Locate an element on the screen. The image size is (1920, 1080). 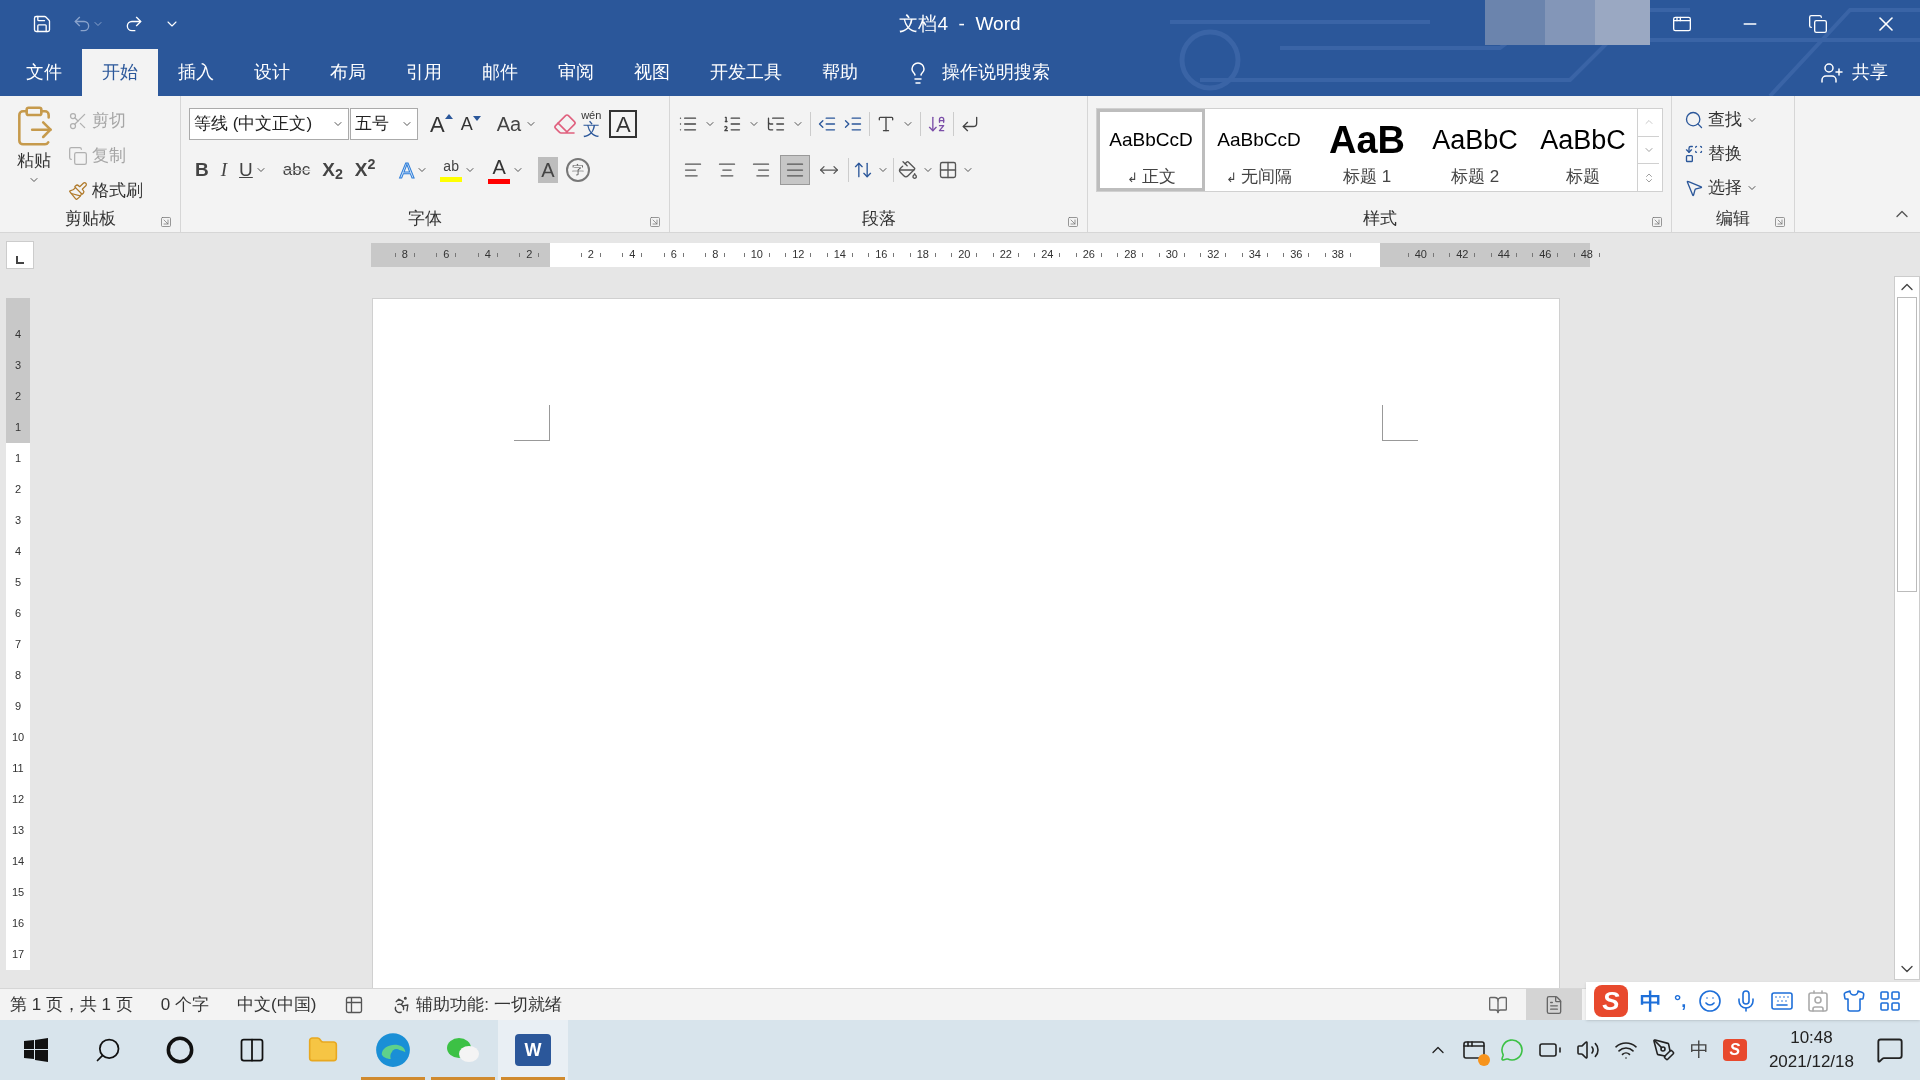
style-gallery-item: AaB 标题 1 is located at coordinates (1367, 150).